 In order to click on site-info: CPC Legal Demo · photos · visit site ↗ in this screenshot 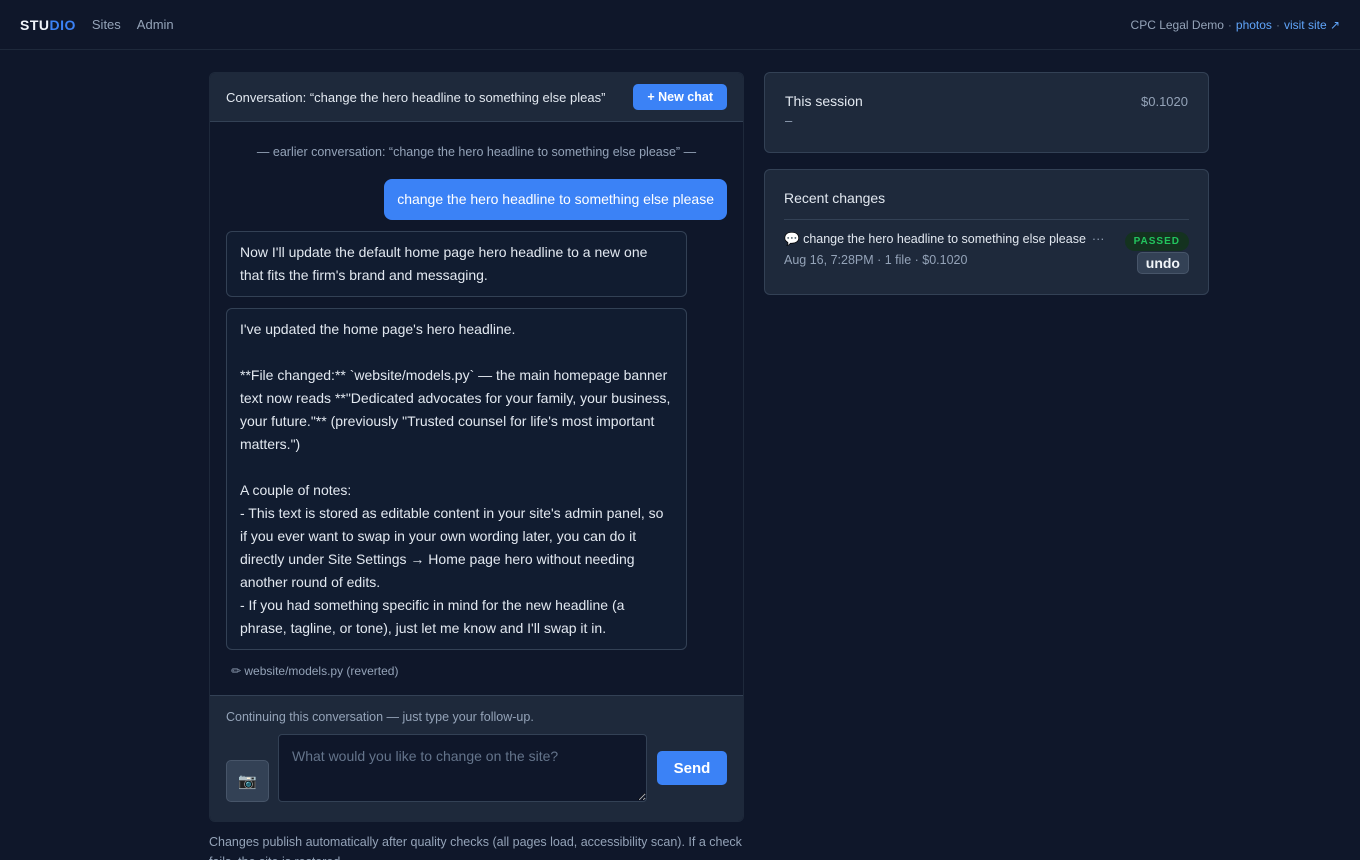, I will do `click(1235, 25)`.